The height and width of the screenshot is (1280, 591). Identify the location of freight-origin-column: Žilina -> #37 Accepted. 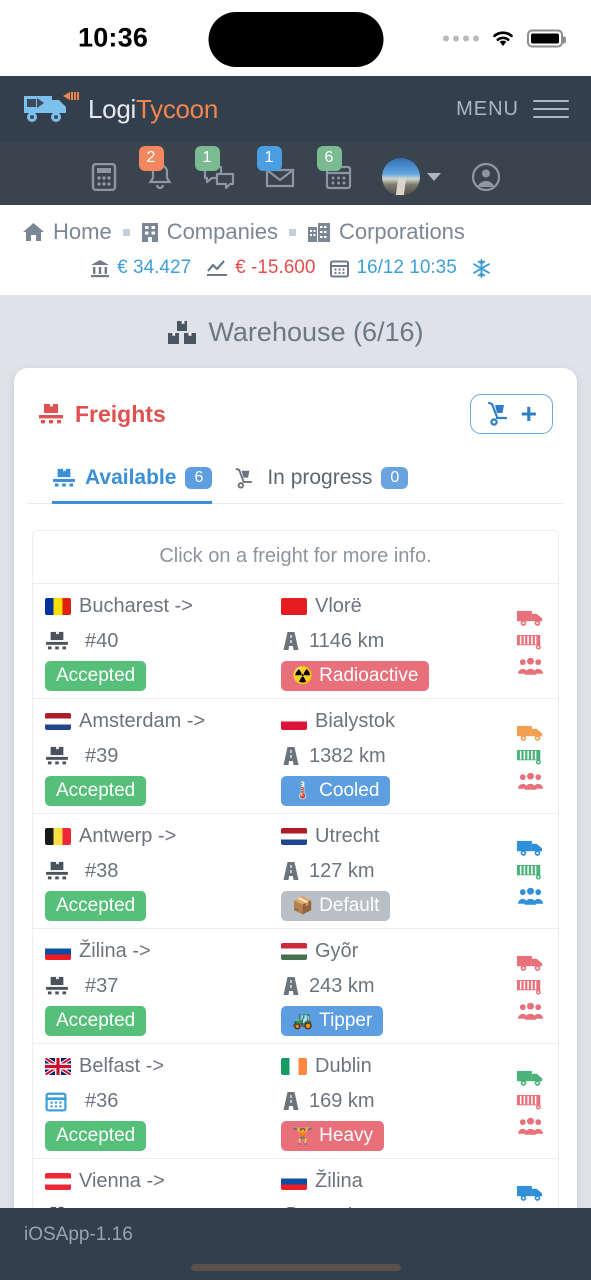
(160, 986).